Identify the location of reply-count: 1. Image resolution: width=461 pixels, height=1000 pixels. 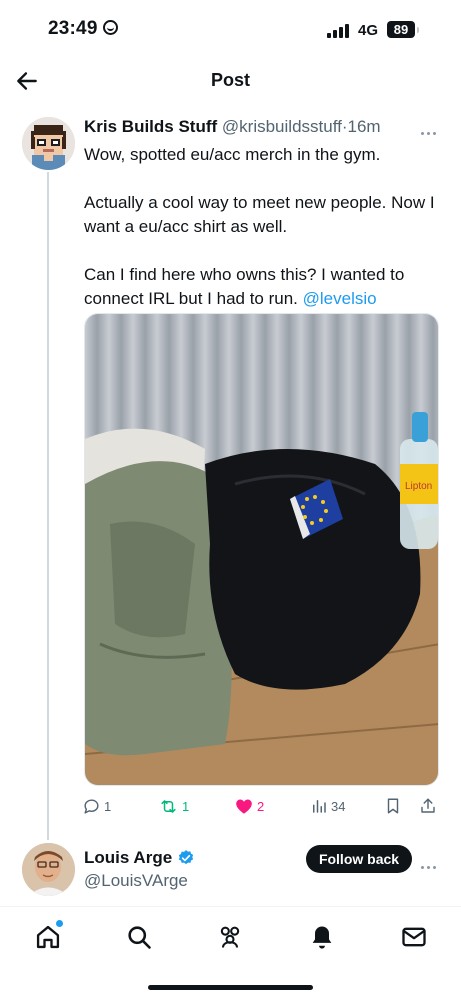
(108, 806).